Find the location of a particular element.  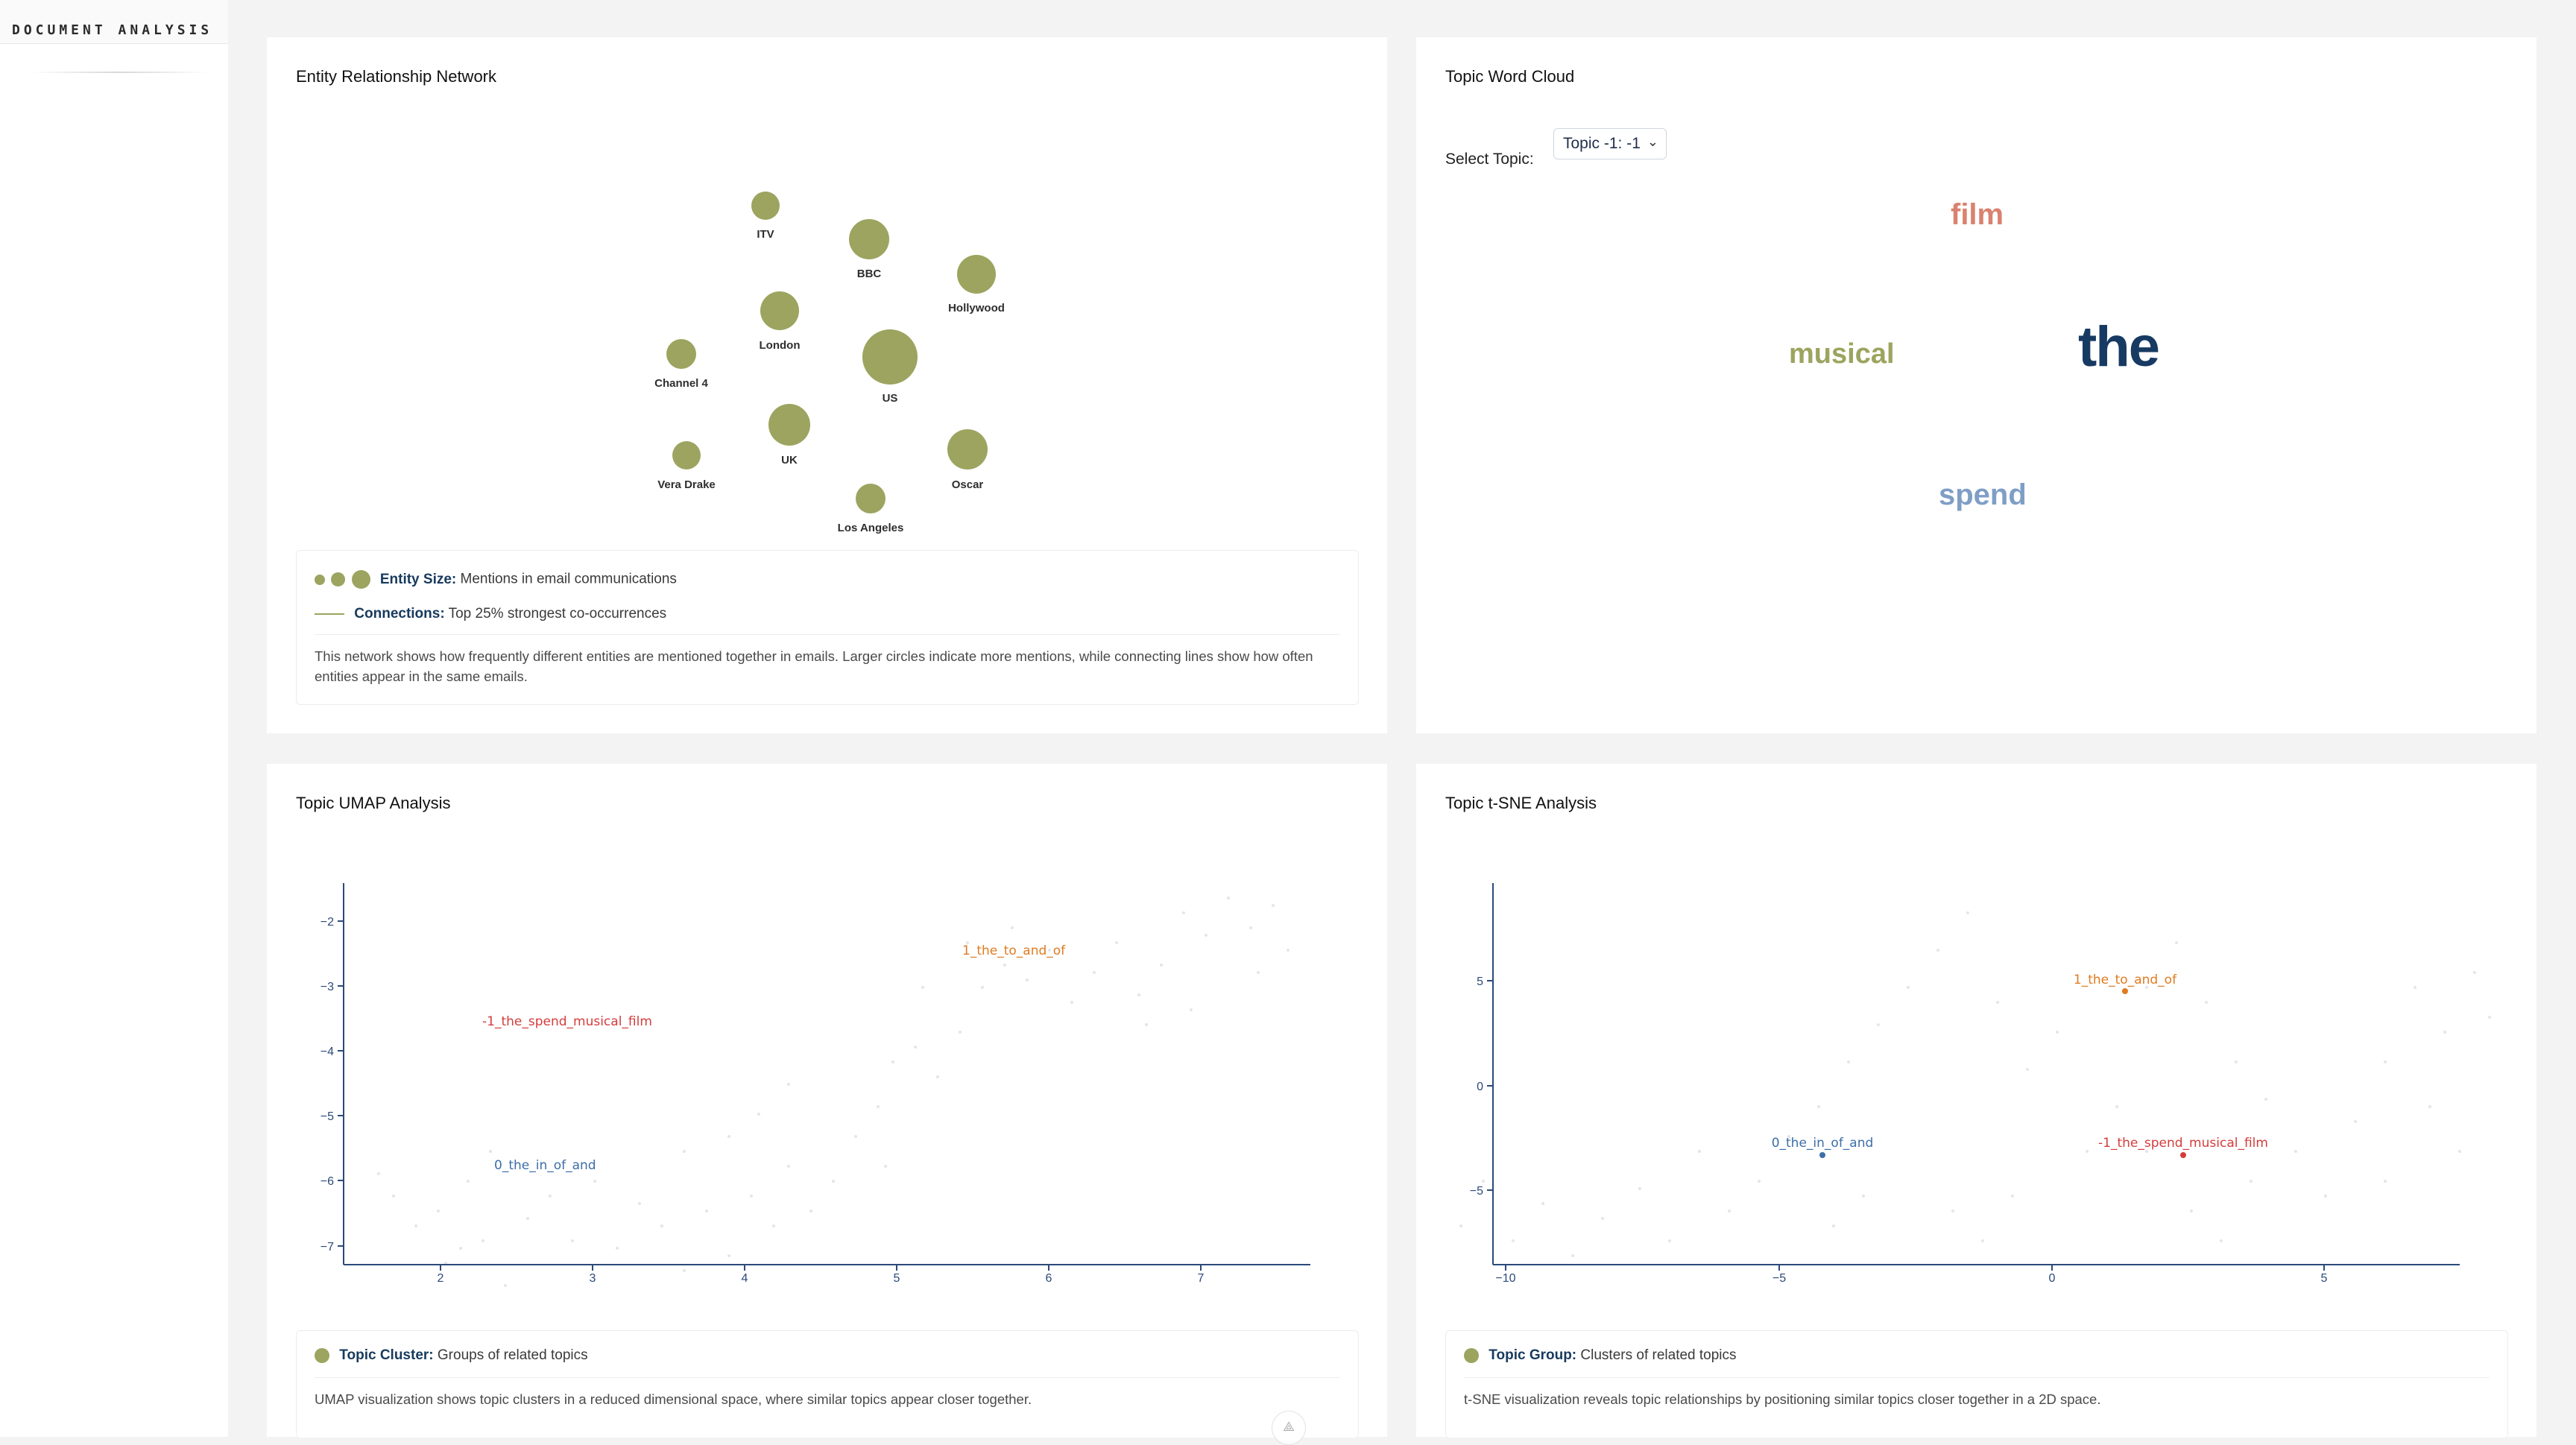

entity-node-uk: UK is located at coordinates (789, 435).